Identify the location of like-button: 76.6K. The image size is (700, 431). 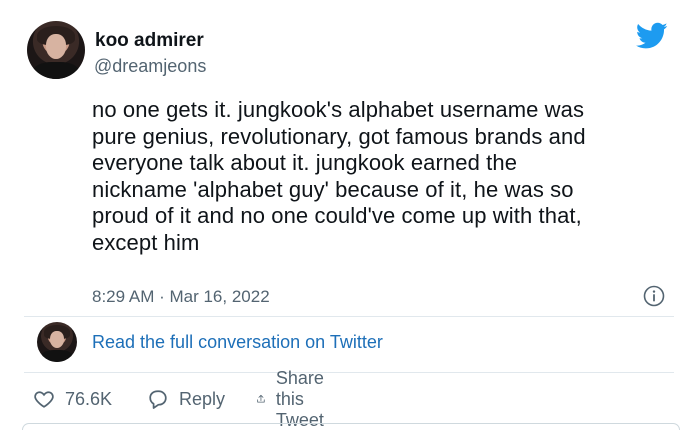
(72, 399).